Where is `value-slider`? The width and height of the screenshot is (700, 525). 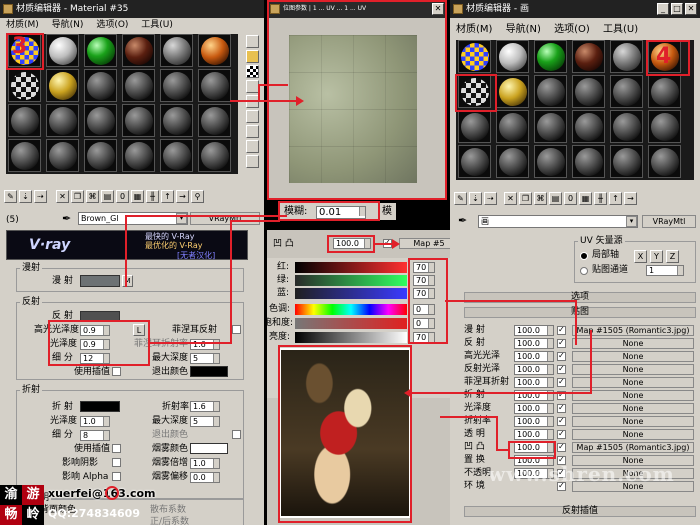 value-slider is located at coordinates (351, 337).